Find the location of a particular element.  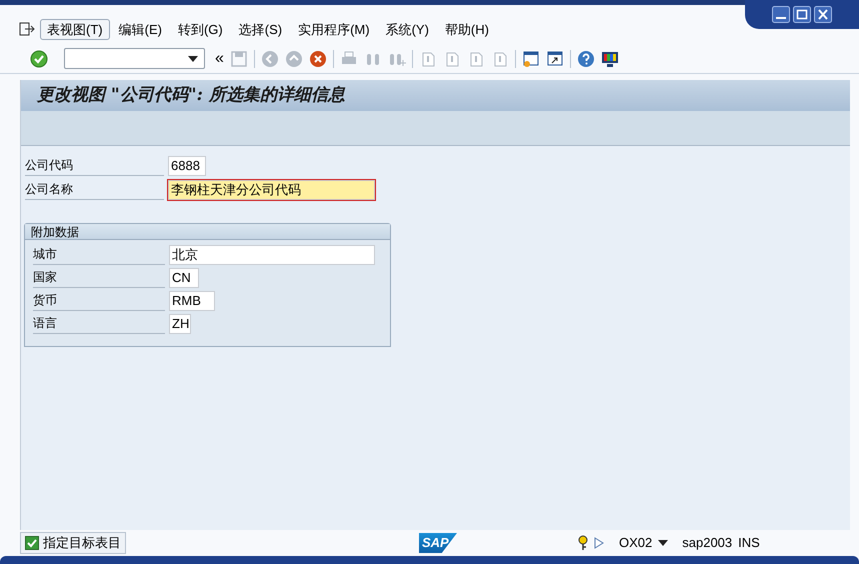

field-label: 公司名称 is located at coordinates (94, 190).